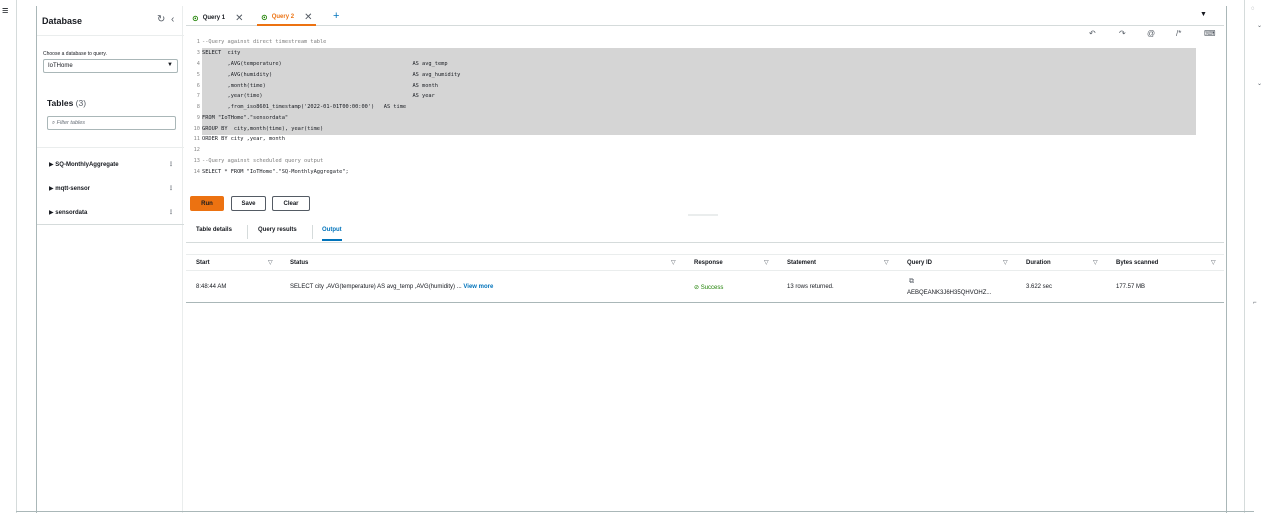 This screenshot has height=513, width=1262. Describe the element at coordinates (1178, 33) in the screenshot. I see `comment-icon: /*` at that location.